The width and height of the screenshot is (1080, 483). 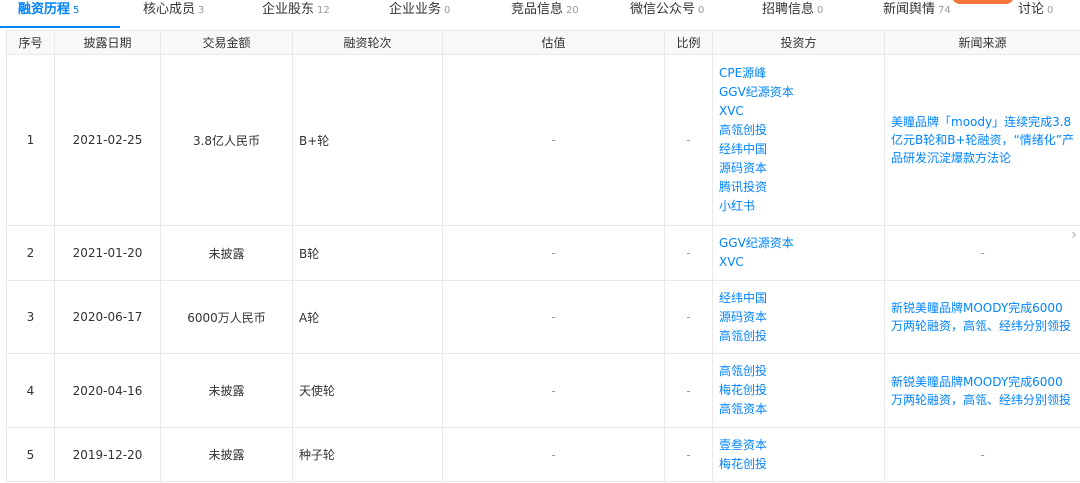 I want to click on tab-label: 新闻舆情, so click(x=909, y=9).